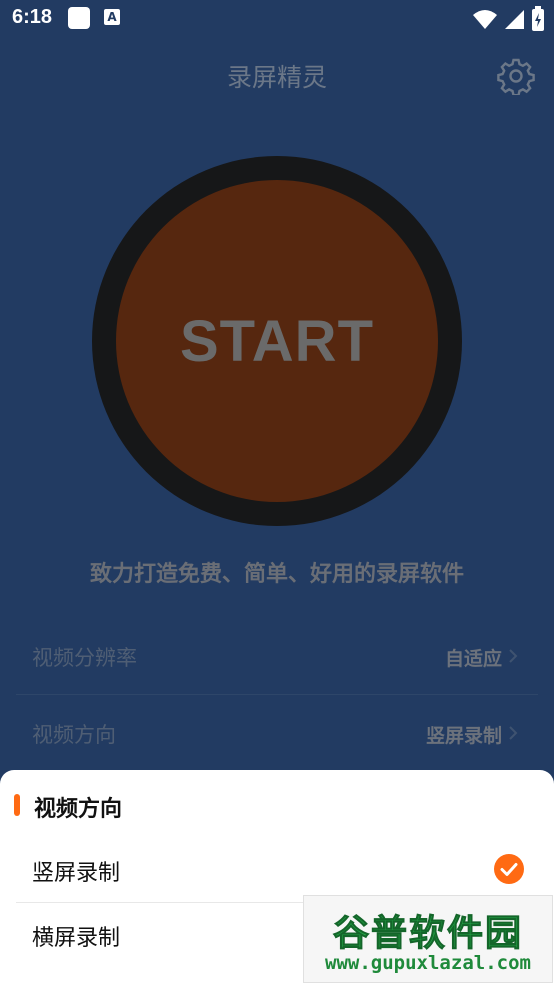  What do you see at coordinates (428, 963) in the screenshot?
I see `watermark-url: www.gupuxlazal.com` at bounding box center [428, 963].